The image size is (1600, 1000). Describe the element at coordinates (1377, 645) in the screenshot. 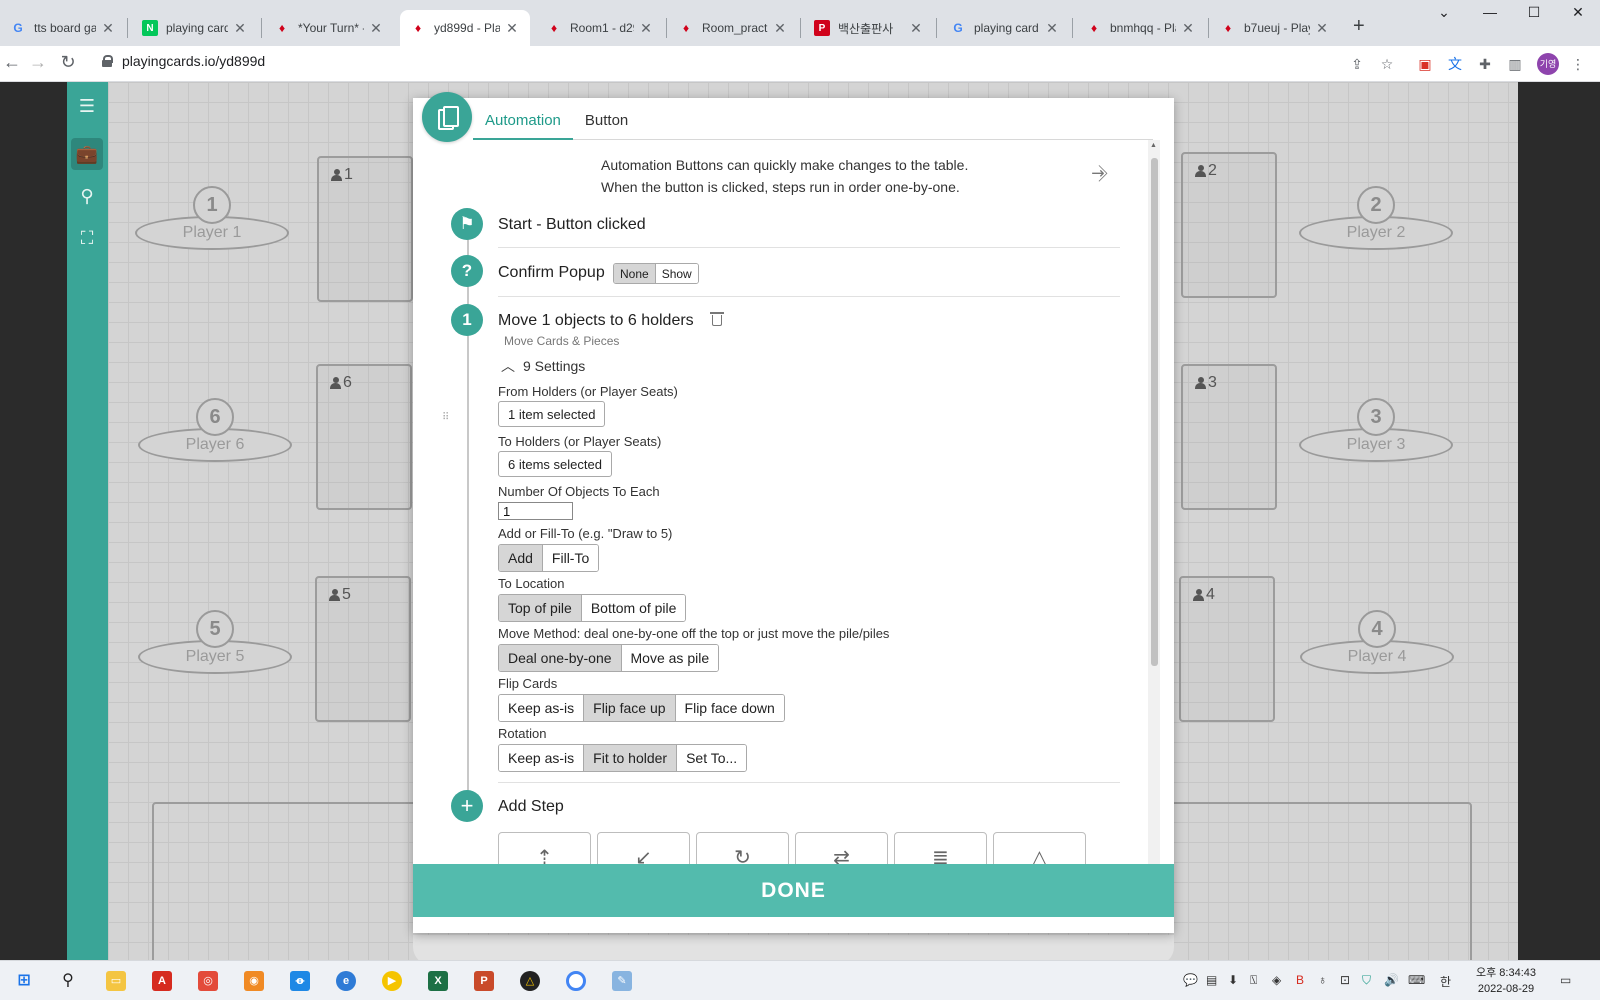

I see `player-seat: 4 Player 4` at that location.